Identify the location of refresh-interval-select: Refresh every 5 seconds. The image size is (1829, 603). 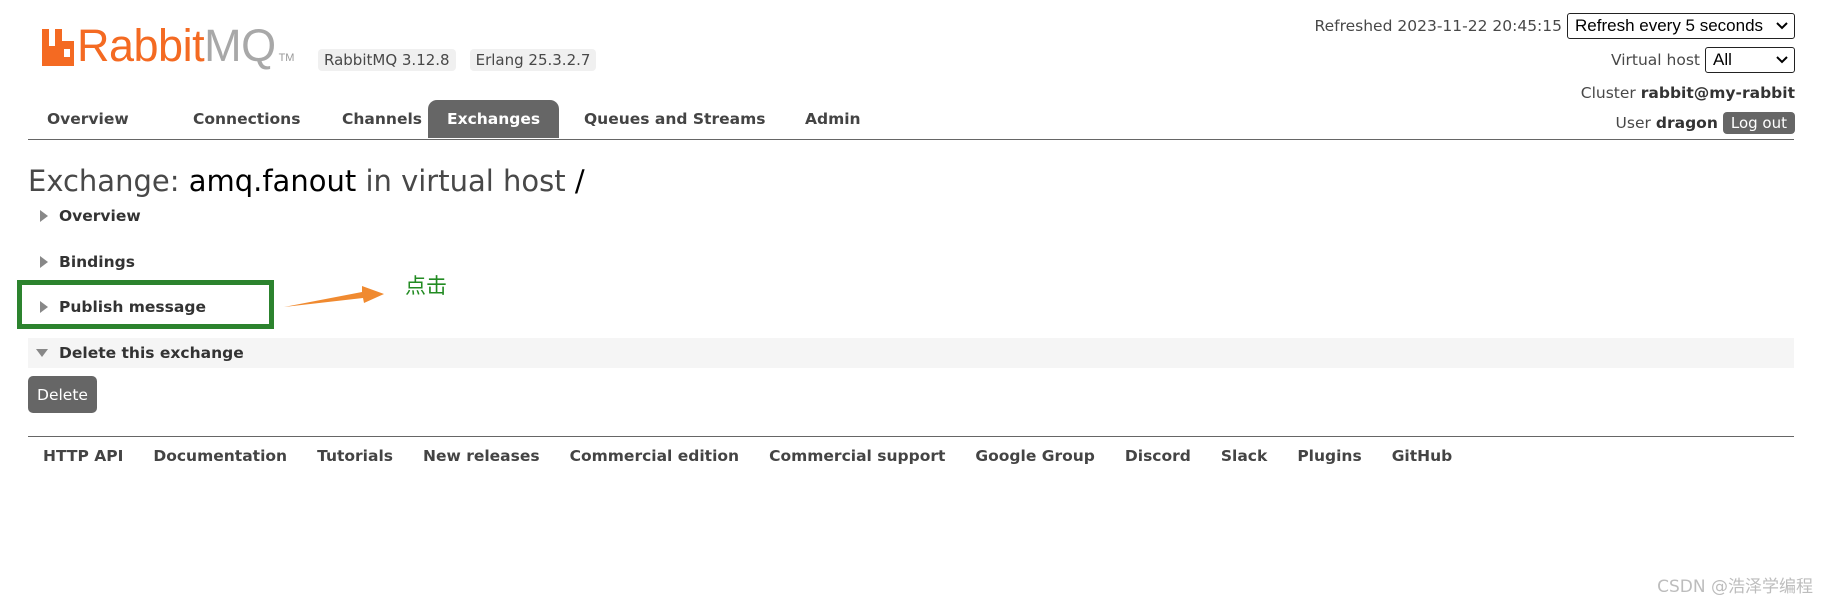
(1681, 26).